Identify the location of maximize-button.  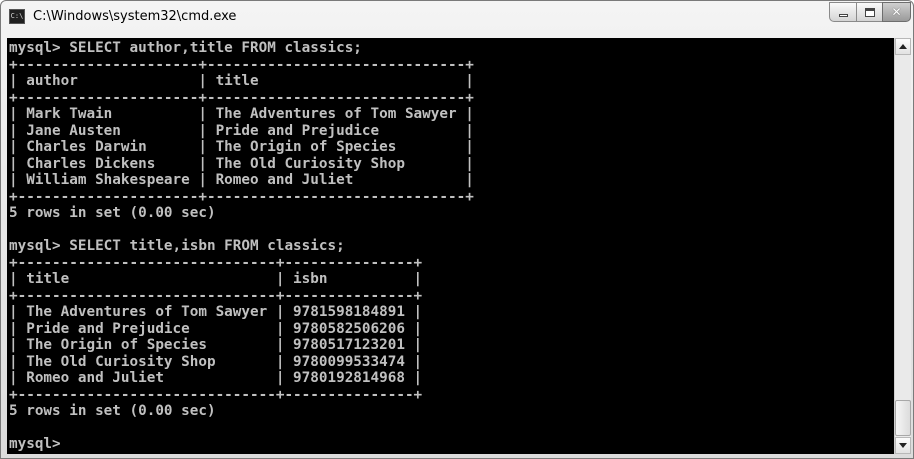
(869, 12).